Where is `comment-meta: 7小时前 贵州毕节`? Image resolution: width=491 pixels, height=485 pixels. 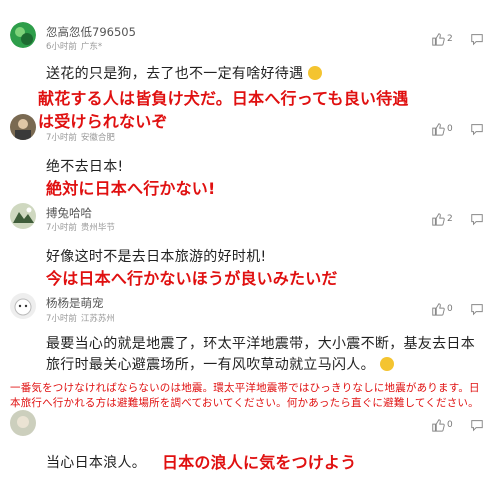 comment-meta: 7小时前 贵州毕节 is located at coordinates (80, 227).